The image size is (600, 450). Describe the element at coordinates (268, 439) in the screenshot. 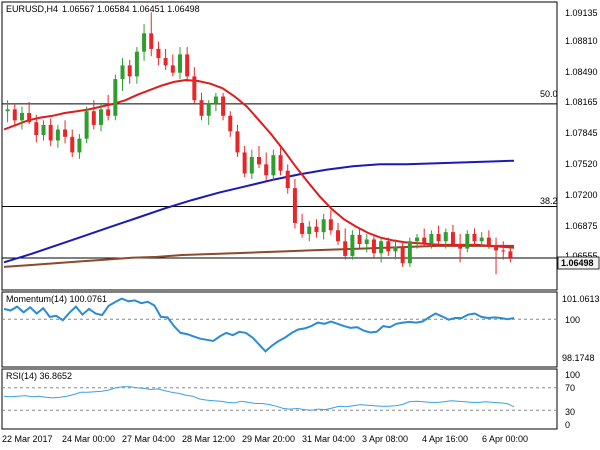

I see `x-tick-label: 29 Mar 20:00` at that location.